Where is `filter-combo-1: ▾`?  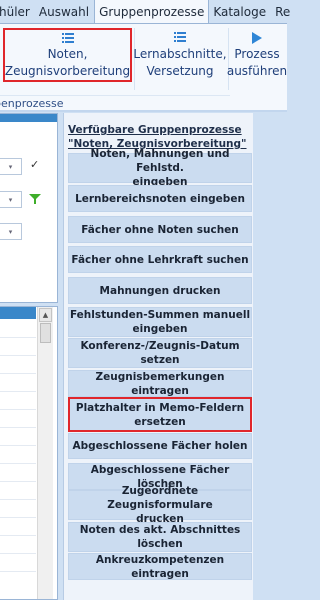 filter-combo-1: ▾ is located at coordinates (11, 166).